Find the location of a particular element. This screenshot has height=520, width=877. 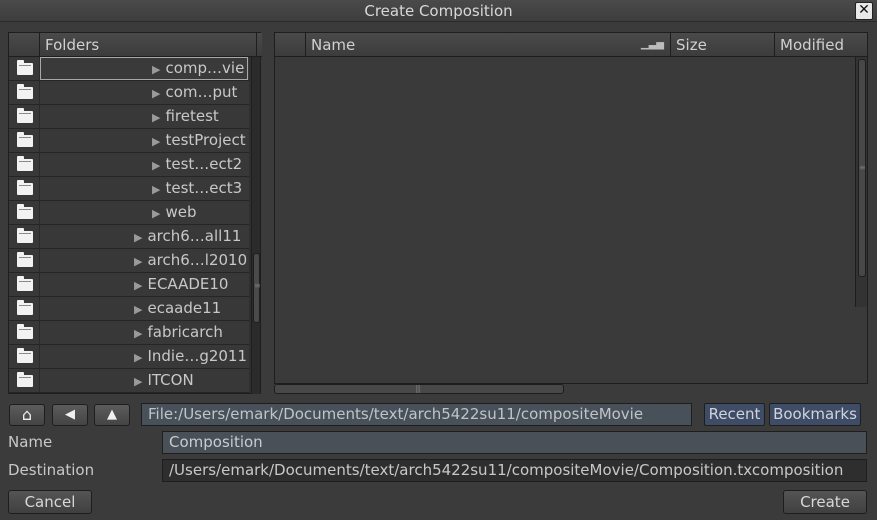

folder-label: test…ect3 is located at coordinates (204, 188).